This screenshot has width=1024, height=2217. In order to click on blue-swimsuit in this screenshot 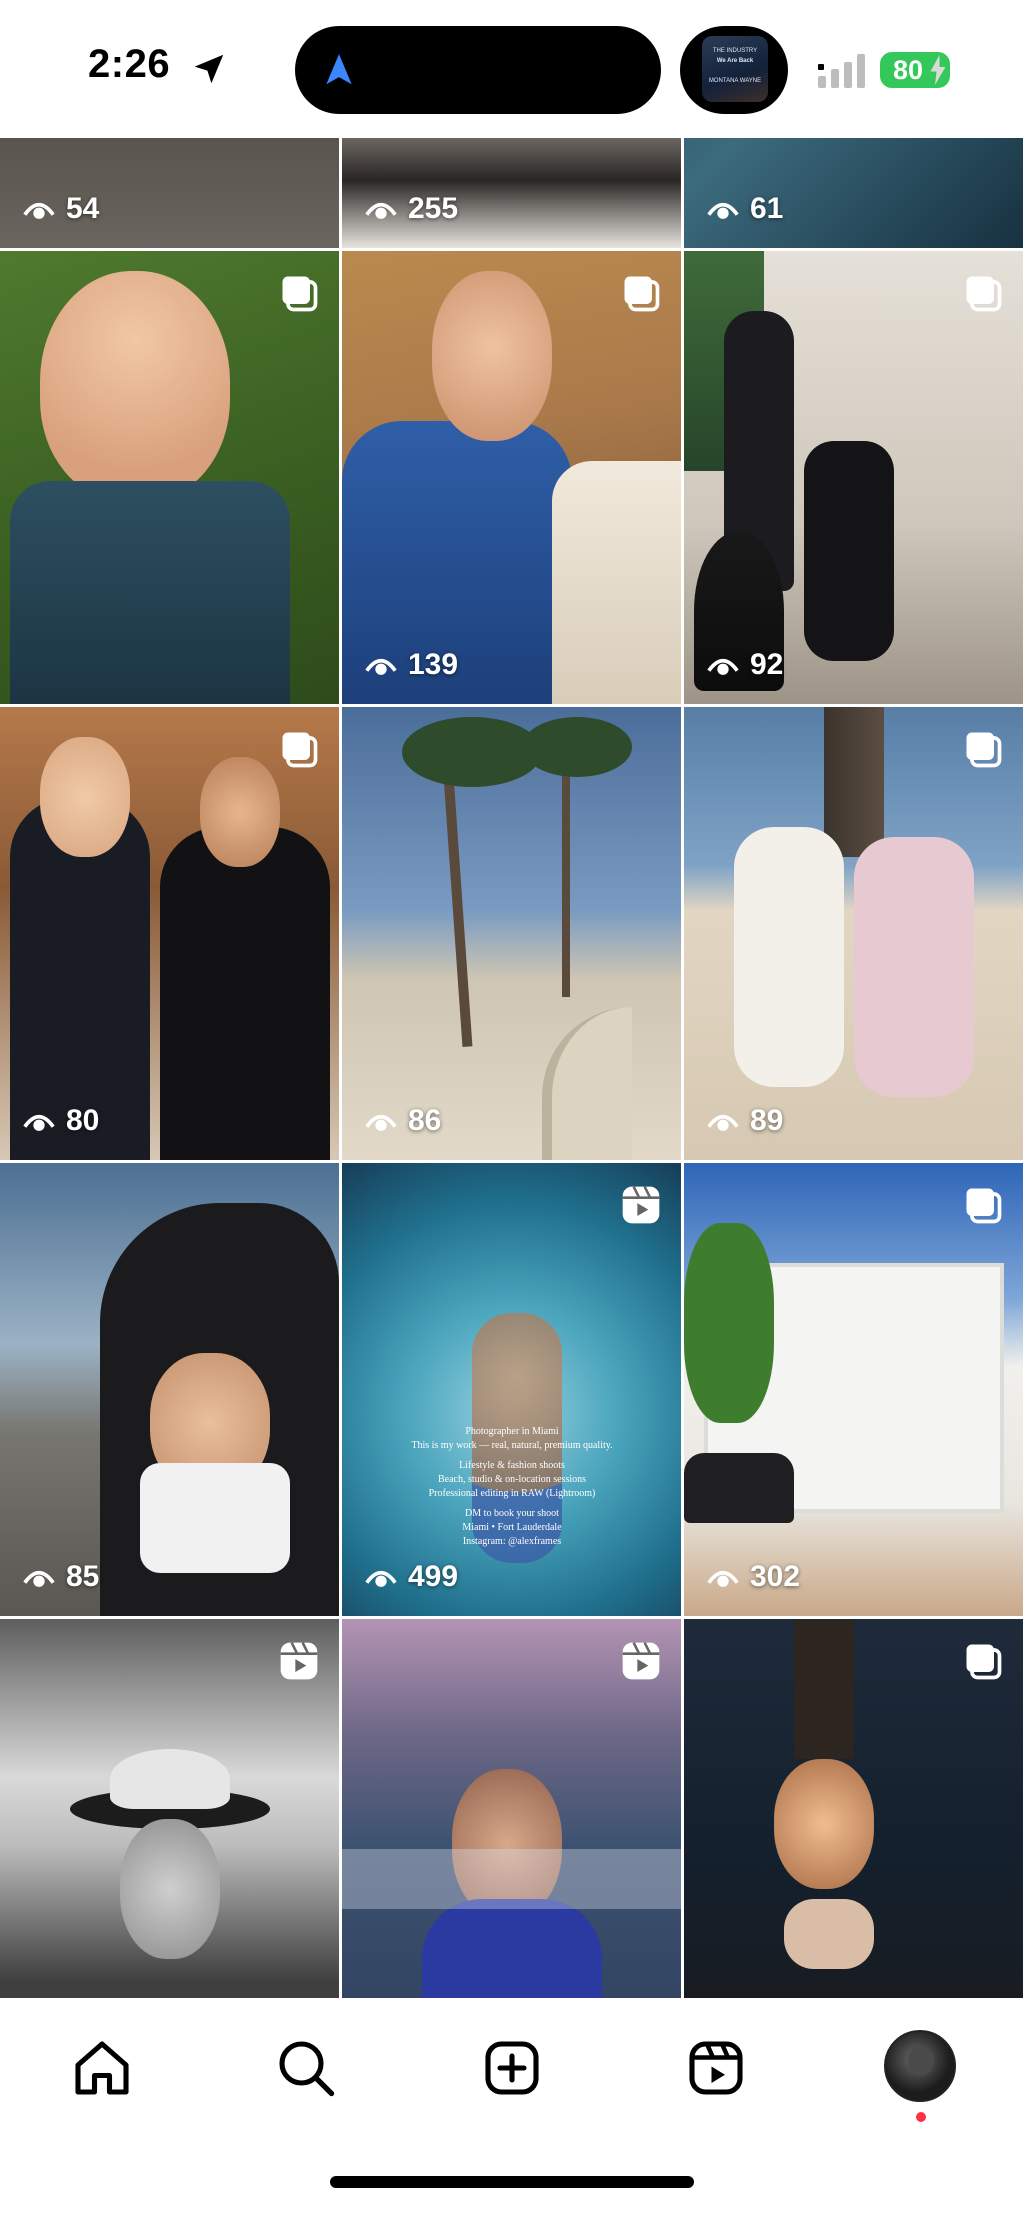, I will do `click(512, 1948)`.